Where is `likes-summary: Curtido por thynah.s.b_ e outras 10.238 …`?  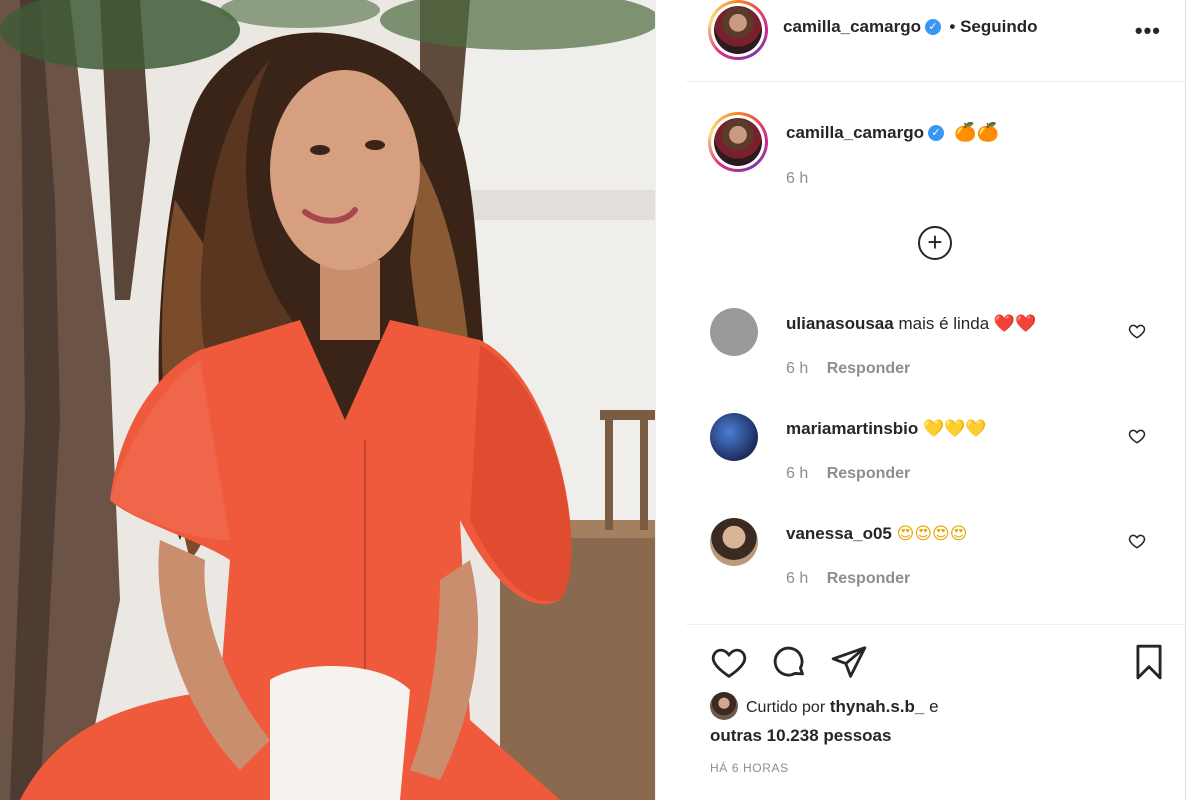
likes-summary: Curtido por thynah.s.b_ e outras 10.238 … is located at coordinates (930, 720).